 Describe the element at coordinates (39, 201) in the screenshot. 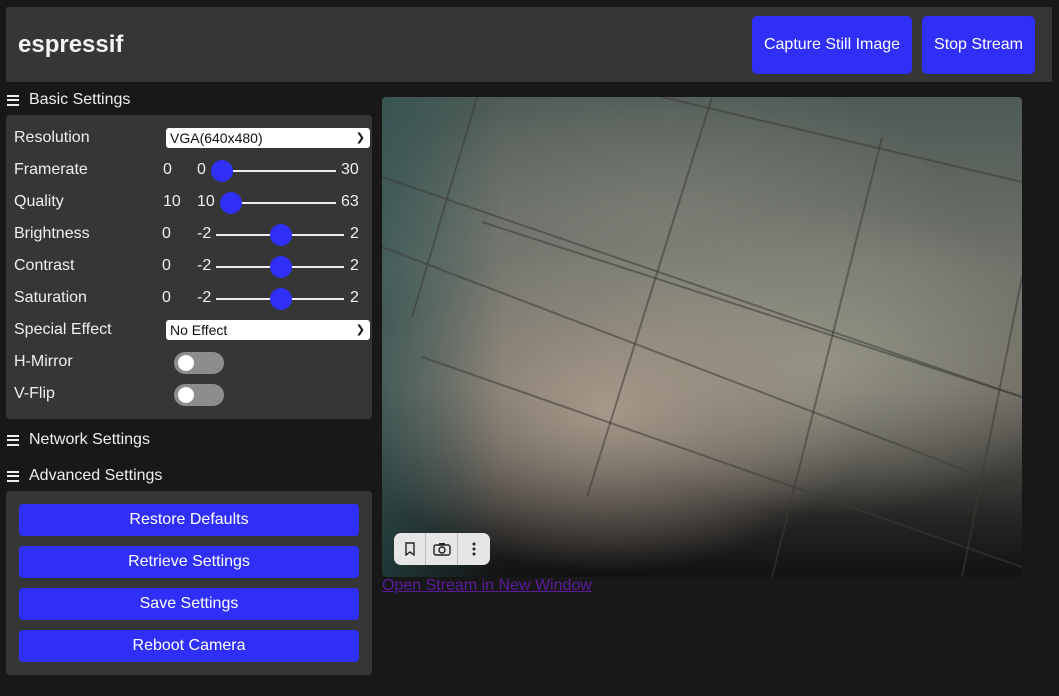

I see `quality-label: Quality` at that location.